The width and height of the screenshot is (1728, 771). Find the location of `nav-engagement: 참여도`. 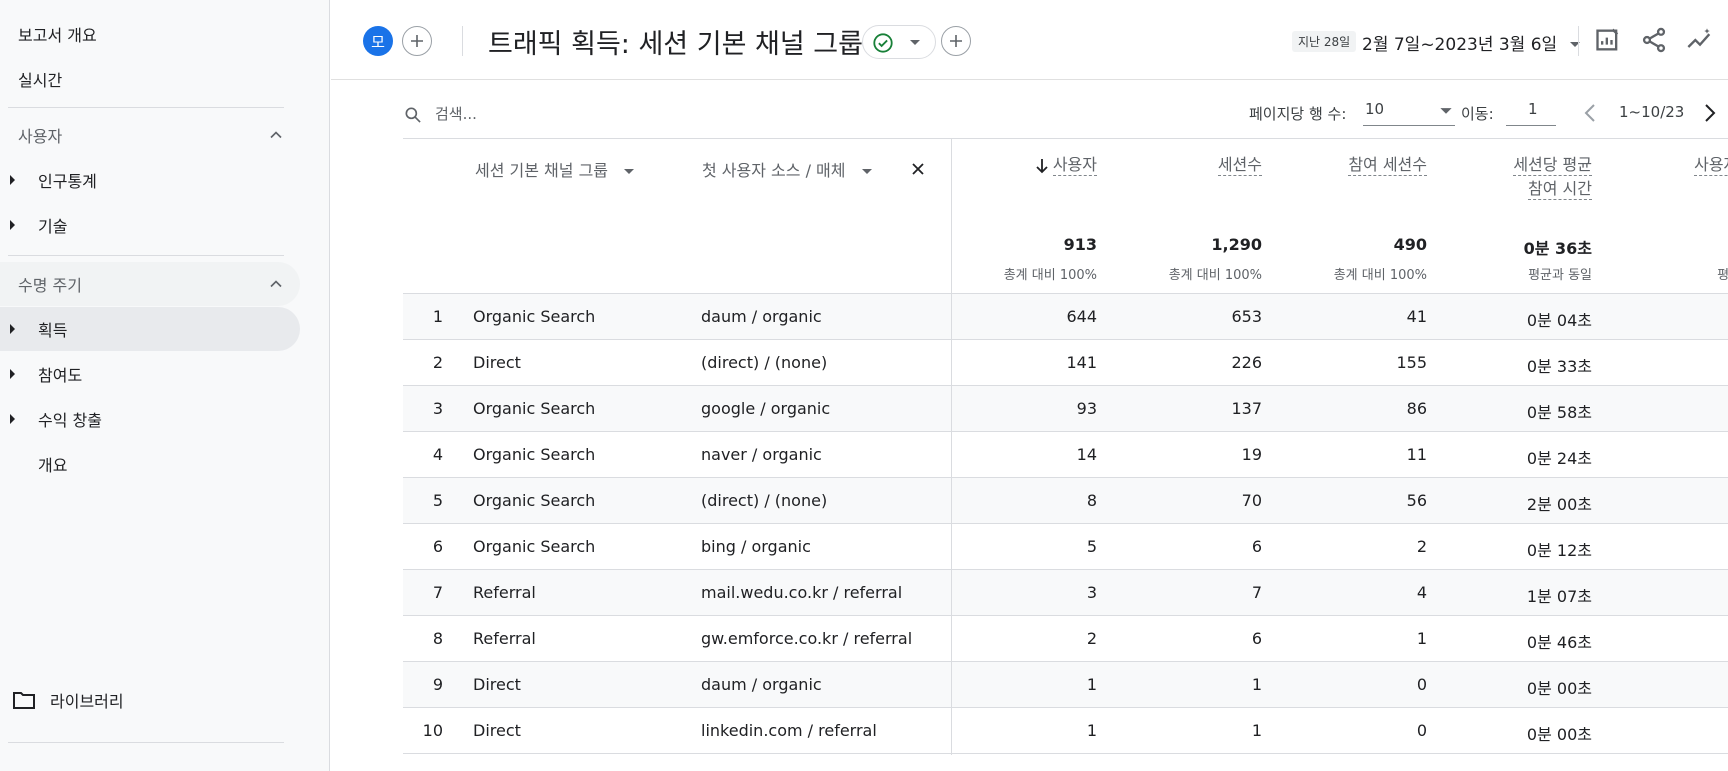

nav-engagement: 참여도 is located at coordinates (150, 374).